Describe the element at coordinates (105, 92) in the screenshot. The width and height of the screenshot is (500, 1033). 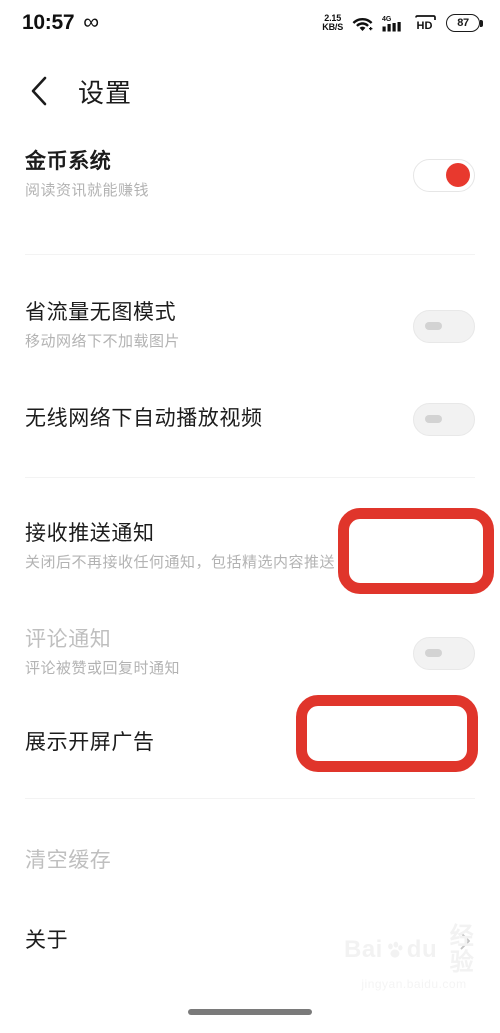
I see `page-title: 设置` at that location.